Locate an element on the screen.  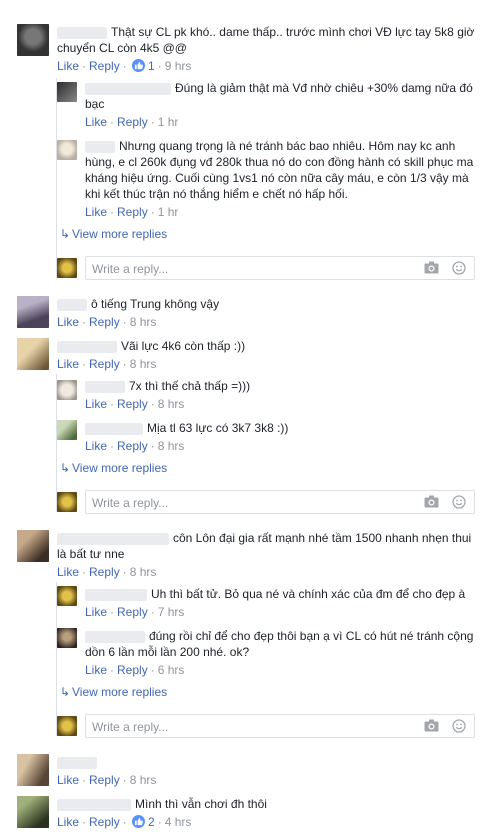
comment-body: Mình thì vẫn chơi đh thôi is located at coordinates (267, 804).